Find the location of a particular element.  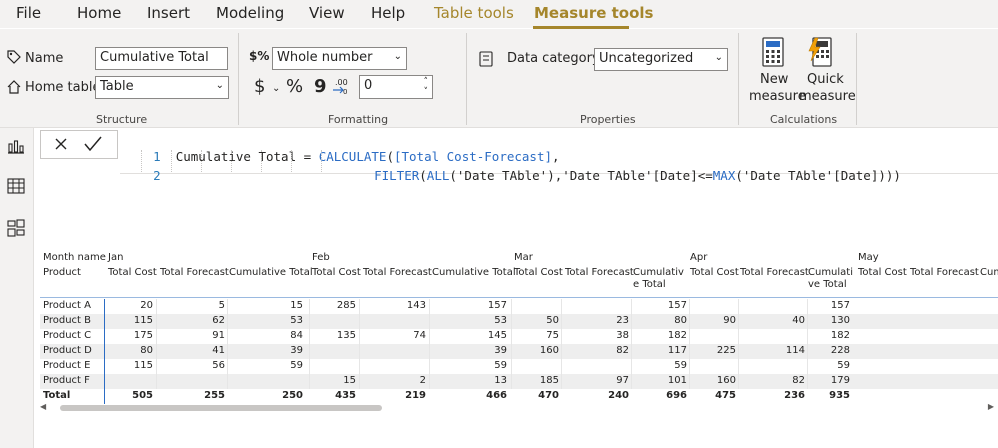

decimal-places-input: 0 ˄ ˅ is located at coordinates (396, 87).